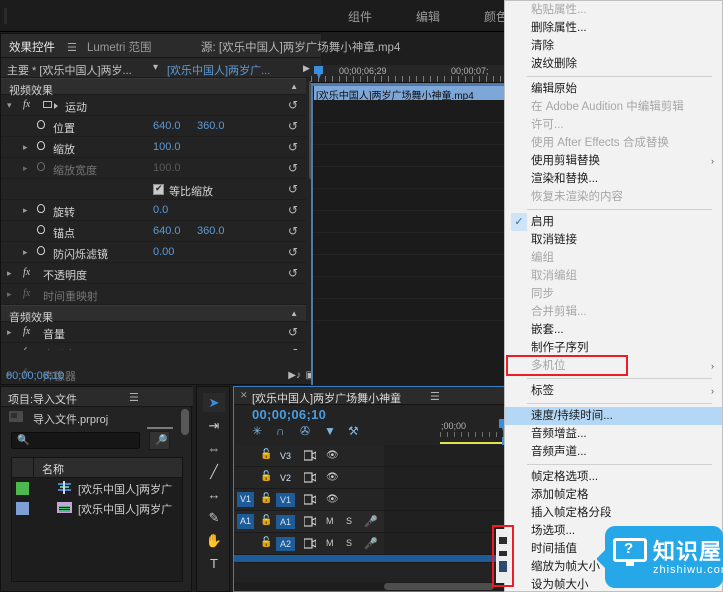 The image size is (723, 592). I want to click on slip-tool: ↔, so click(214, 494).